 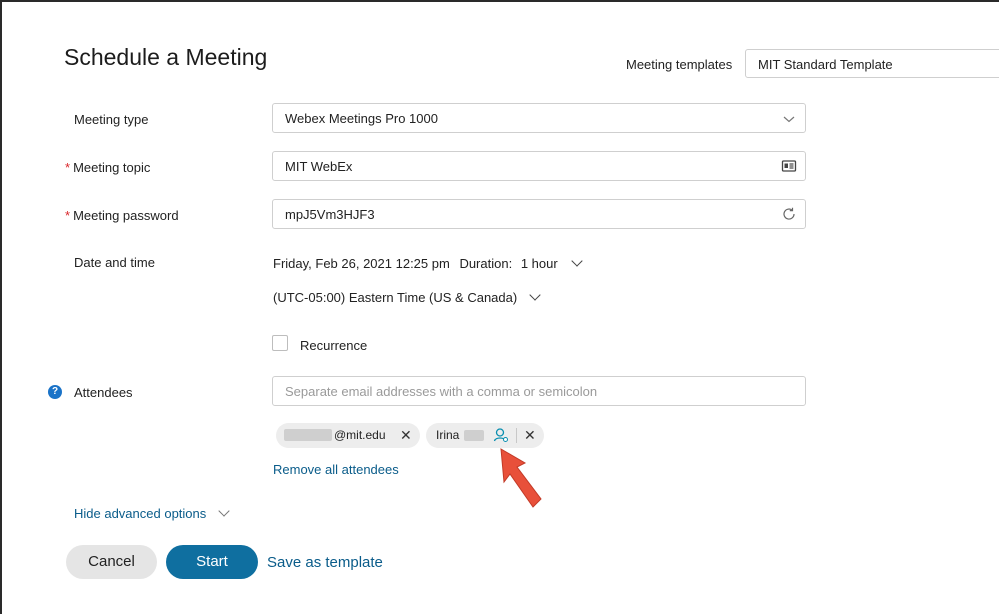 I want to click on meeting-templates-value: MIT Standard Template, so click(x=825, y=64).